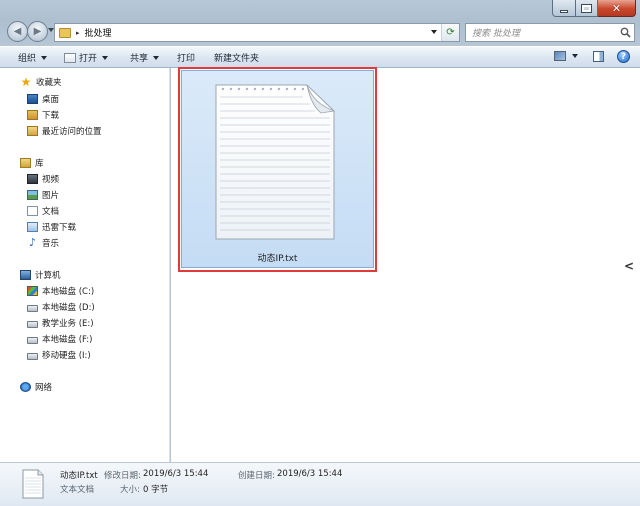 The width and height of the screenshot is (640, 506). What do you see at coordinates (32, 356) in the screenshot?
I see `removable-drive-icon` at bounding box center [32, 356].